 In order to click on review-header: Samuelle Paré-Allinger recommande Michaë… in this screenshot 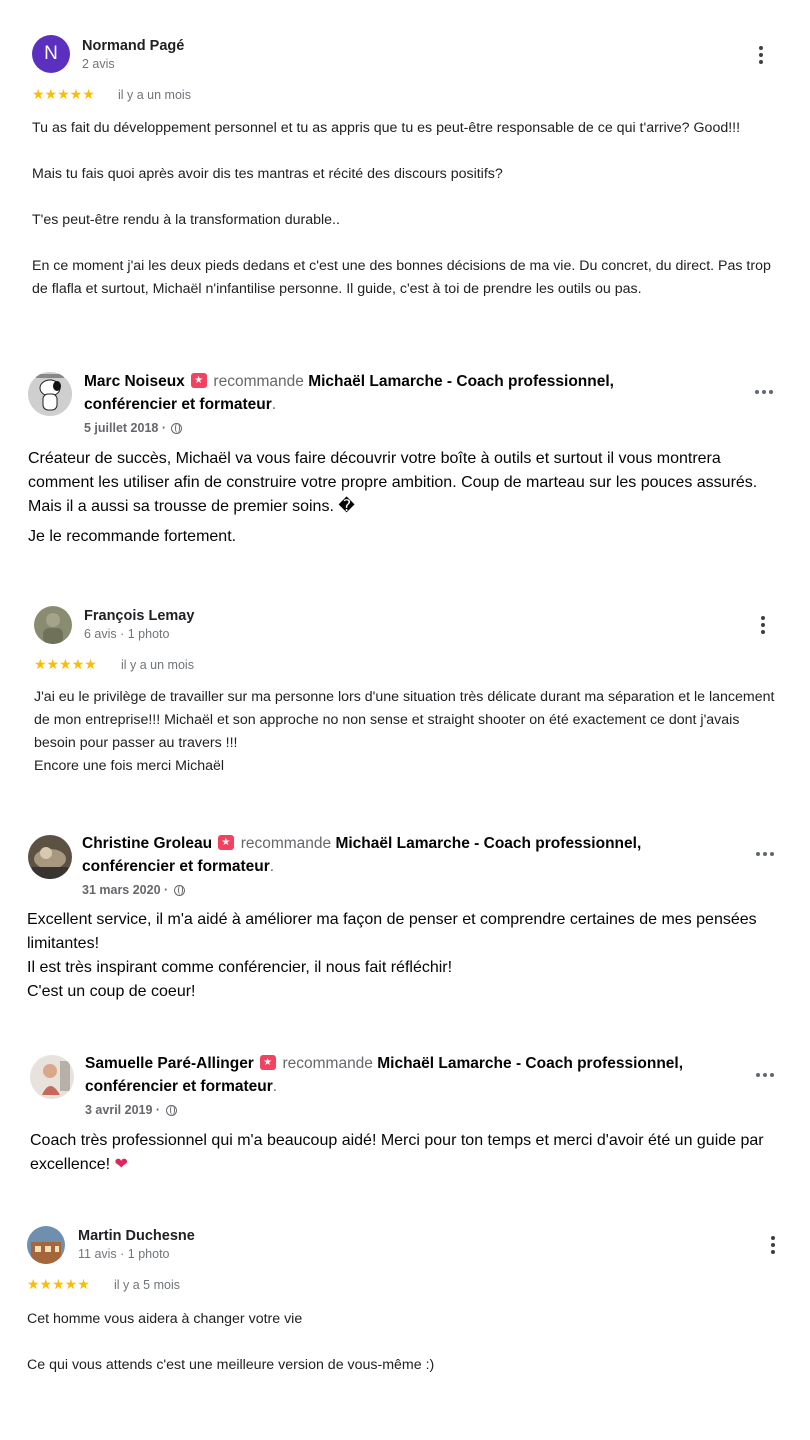, I will do `click(410, 1075)`.